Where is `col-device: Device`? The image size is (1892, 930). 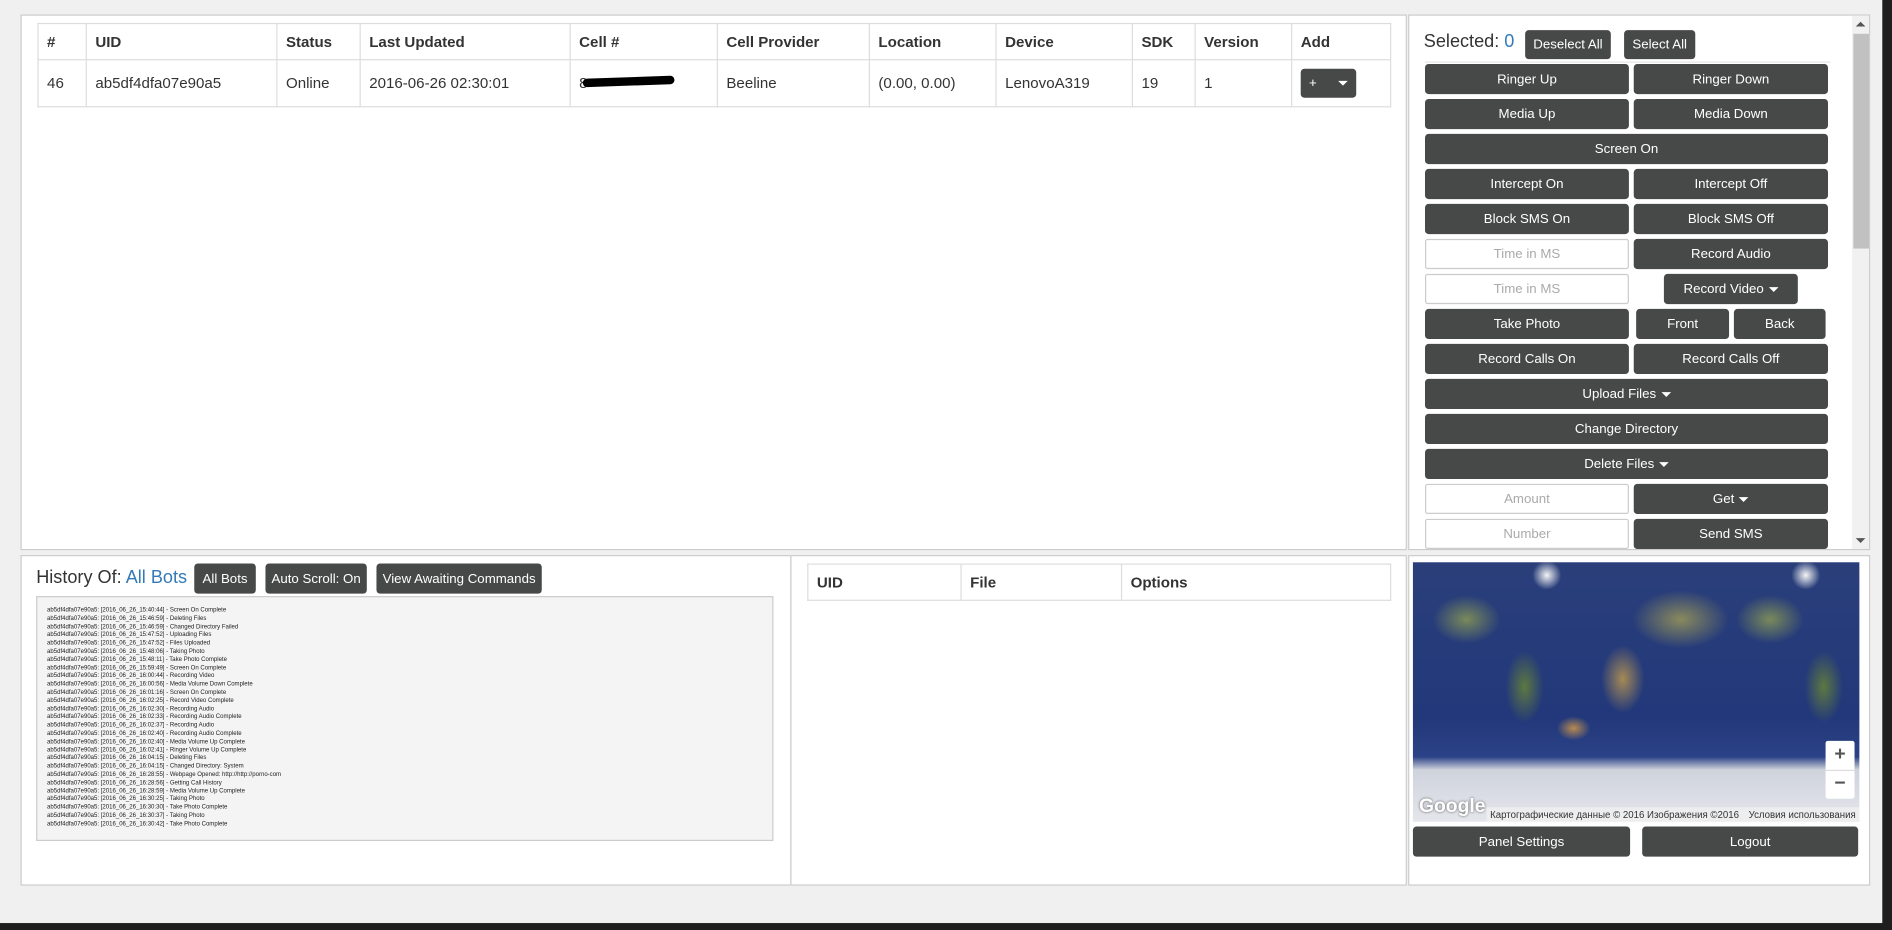 col-device: Device is located at coordinates (1064, 41).